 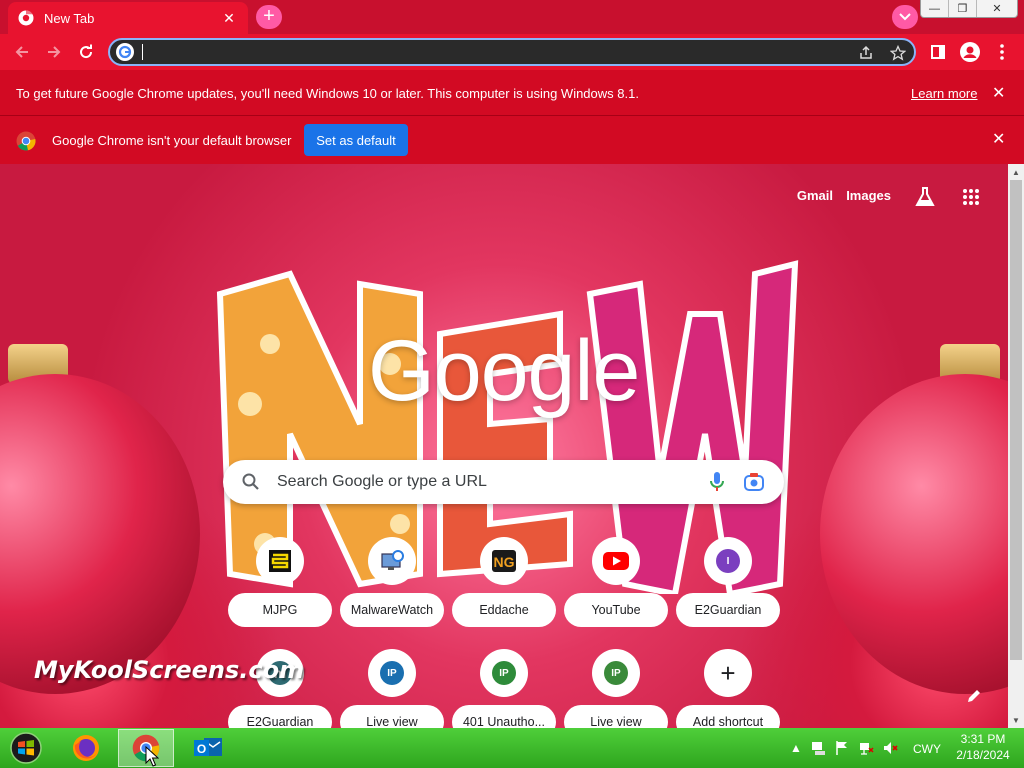 What do you see at coordinates (616, 561) in the screenshot?
I see `youtube-icon` at bounding box center [616, 561].